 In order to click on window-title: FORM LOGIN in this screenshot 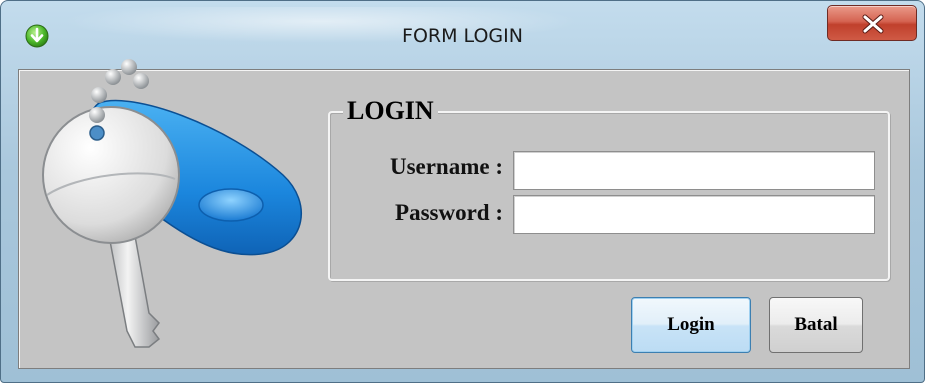, I will do `click(462, 36)`.